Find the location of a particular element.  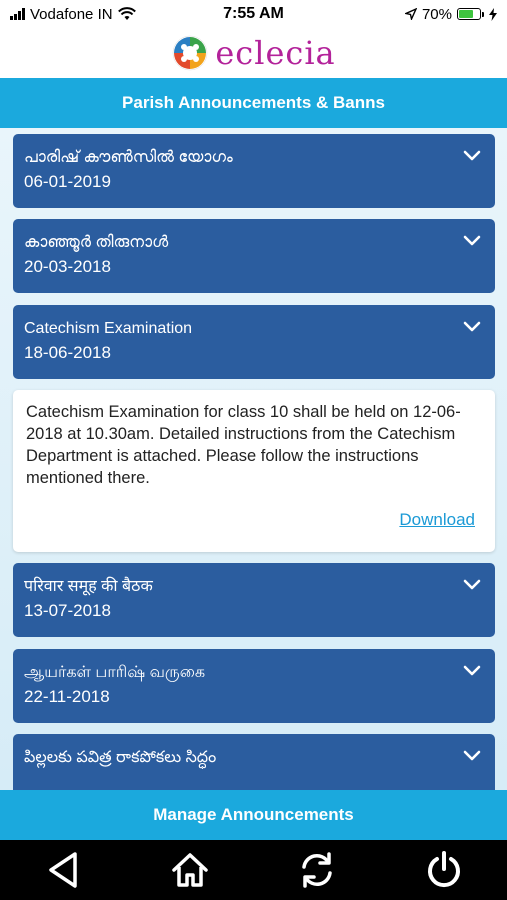

announcement-title: Catechism Examination is located at coordinates (108, 328).